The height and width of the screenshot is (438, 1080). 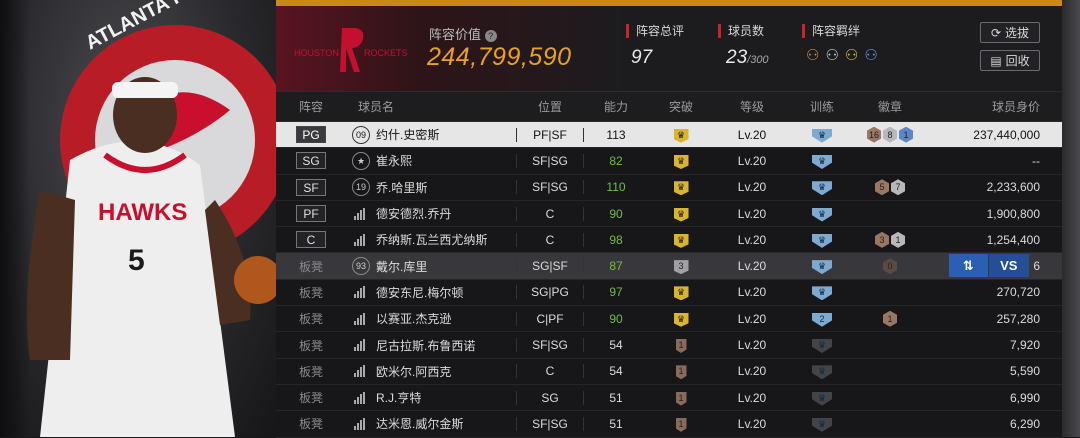 I want to click on badges-cell: 31, so click(x=890, y=239).